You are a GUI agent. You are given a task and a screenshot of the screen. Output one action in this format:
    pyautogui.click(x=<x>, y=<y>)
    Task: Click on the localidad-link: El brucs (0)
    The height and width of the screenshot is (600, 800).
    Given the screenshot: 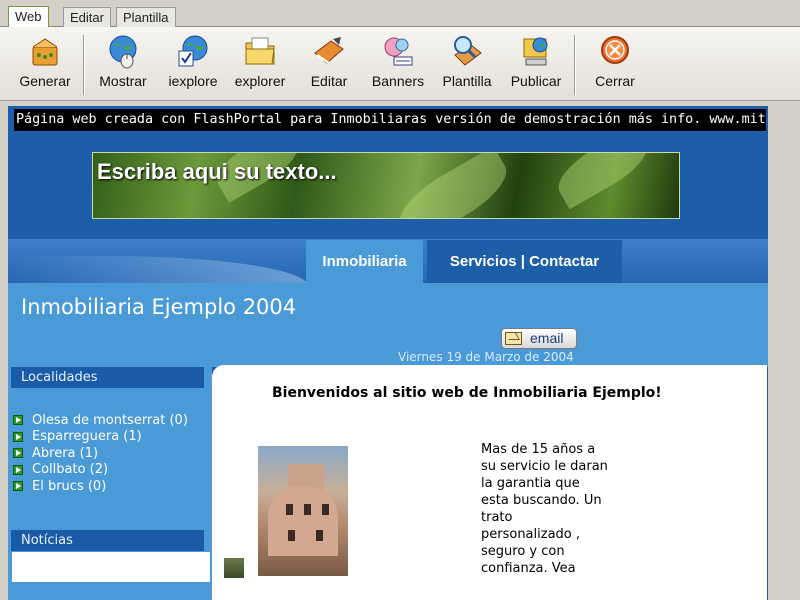 What is the action you would take?
    pyautogui.click(x=100, y=486)
    